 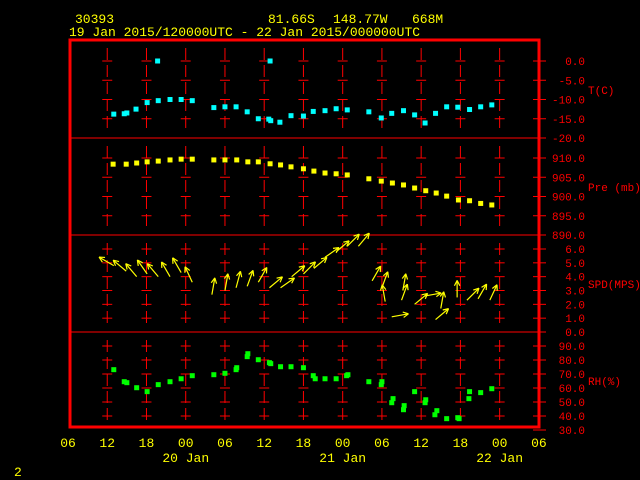 I want to click on panel-label-pressure: Pre (mb), so click(x=614, y=189).